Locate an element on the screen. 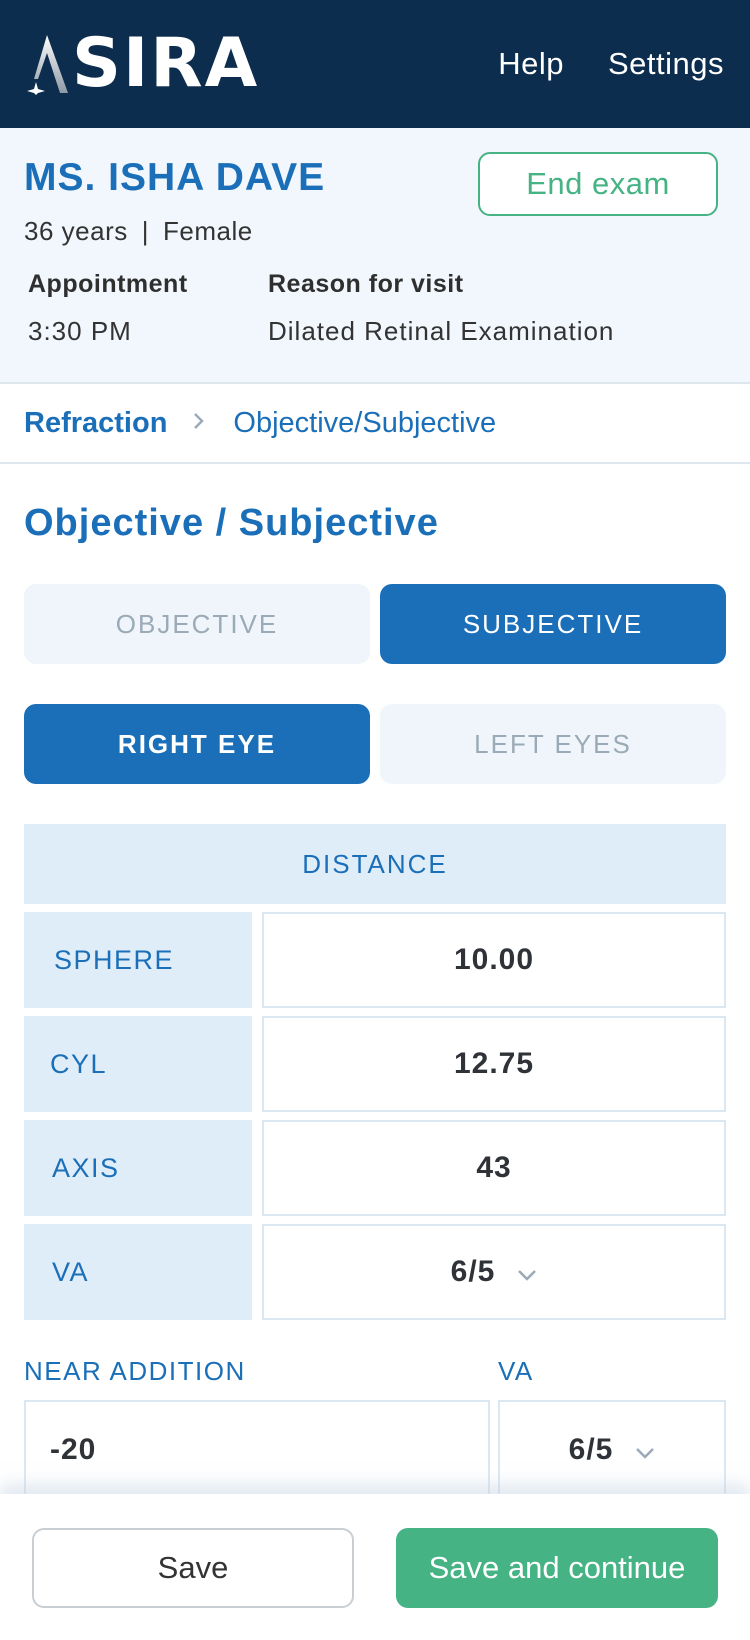  tab-left-eyes: LEFT EYES is located at coordinates (553, 744).